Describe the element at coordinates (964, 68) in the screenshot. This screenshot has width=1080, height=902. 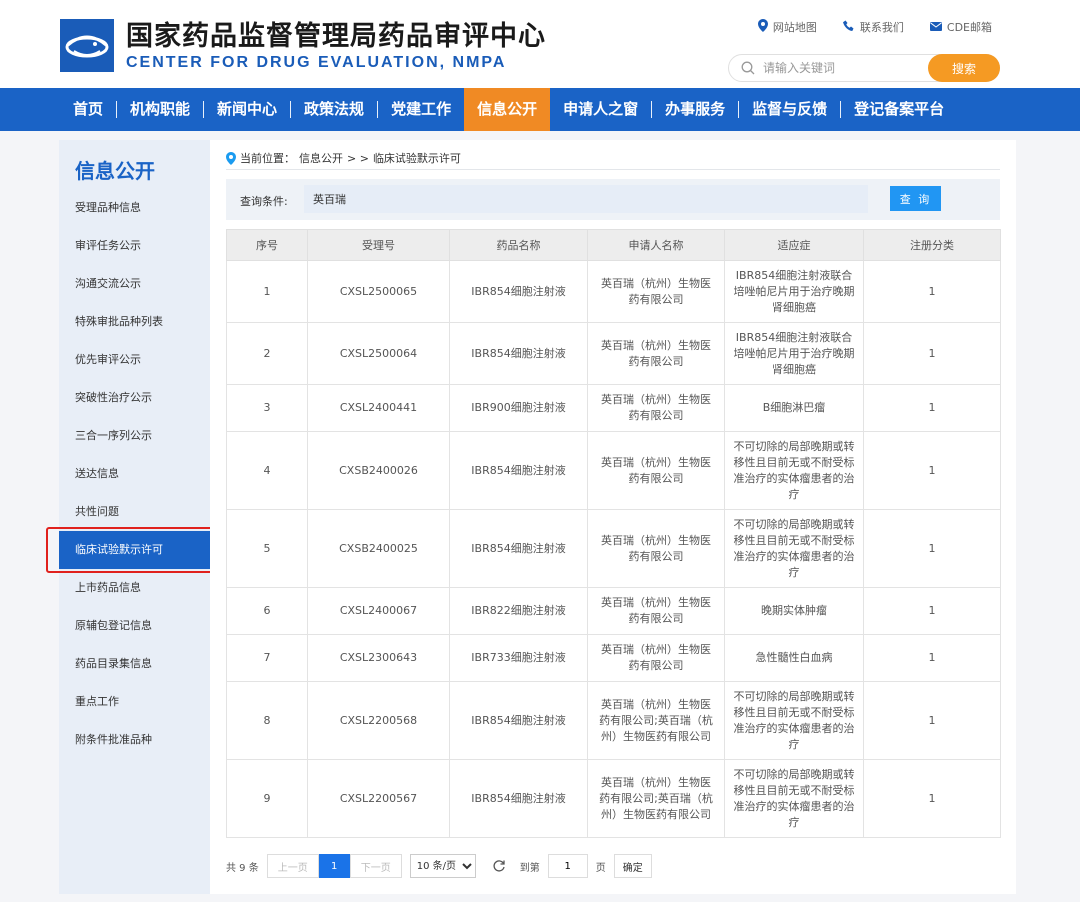
I see `search-button: 搜索` at that location.